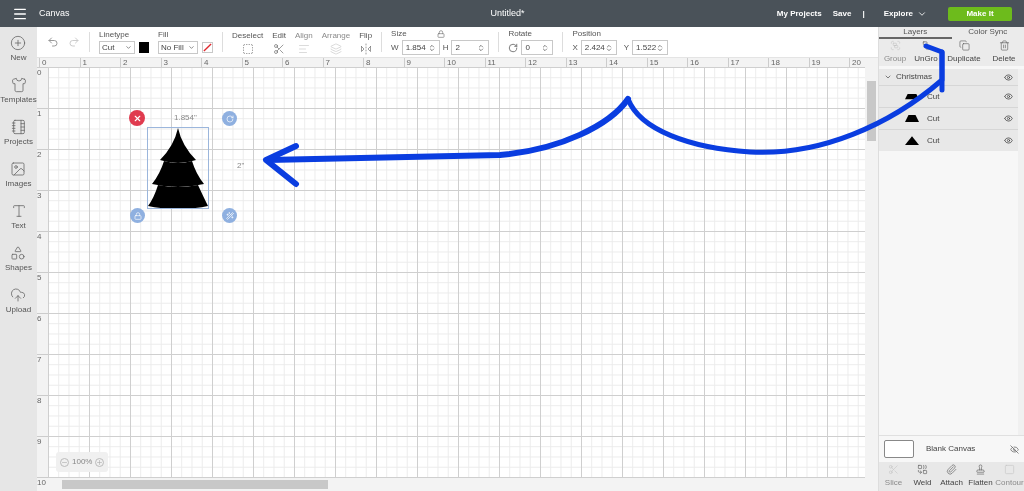 The height and width of the screenshot is (491, 1024). I want to click on lock-handle, so click(137, 215).